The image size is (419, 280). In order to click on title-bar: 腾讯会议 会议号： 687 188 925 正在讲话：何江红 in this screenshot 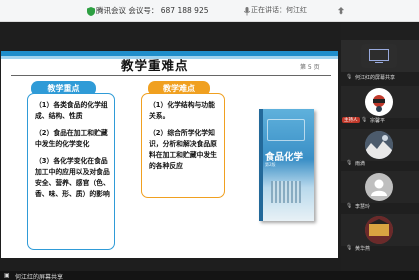, I will do `click(209, 11)`.